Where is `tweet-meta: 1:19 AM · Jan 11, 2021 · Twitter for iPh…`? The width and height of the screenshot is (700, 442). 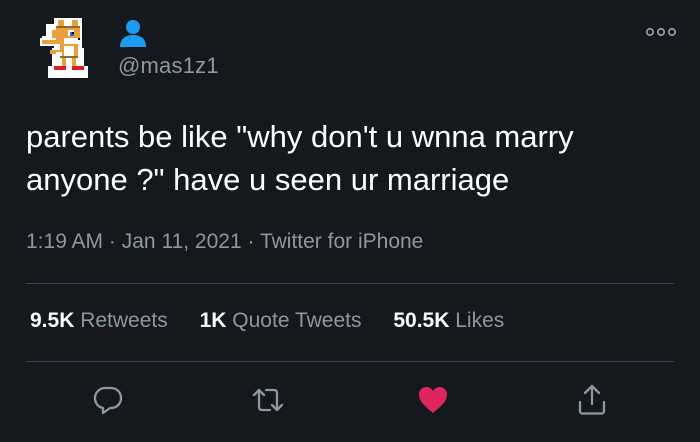 tweet-meta: 1:19 AM · Jan 11, 2021 · Twitter for iPh… is located at coordinates (224, 242).